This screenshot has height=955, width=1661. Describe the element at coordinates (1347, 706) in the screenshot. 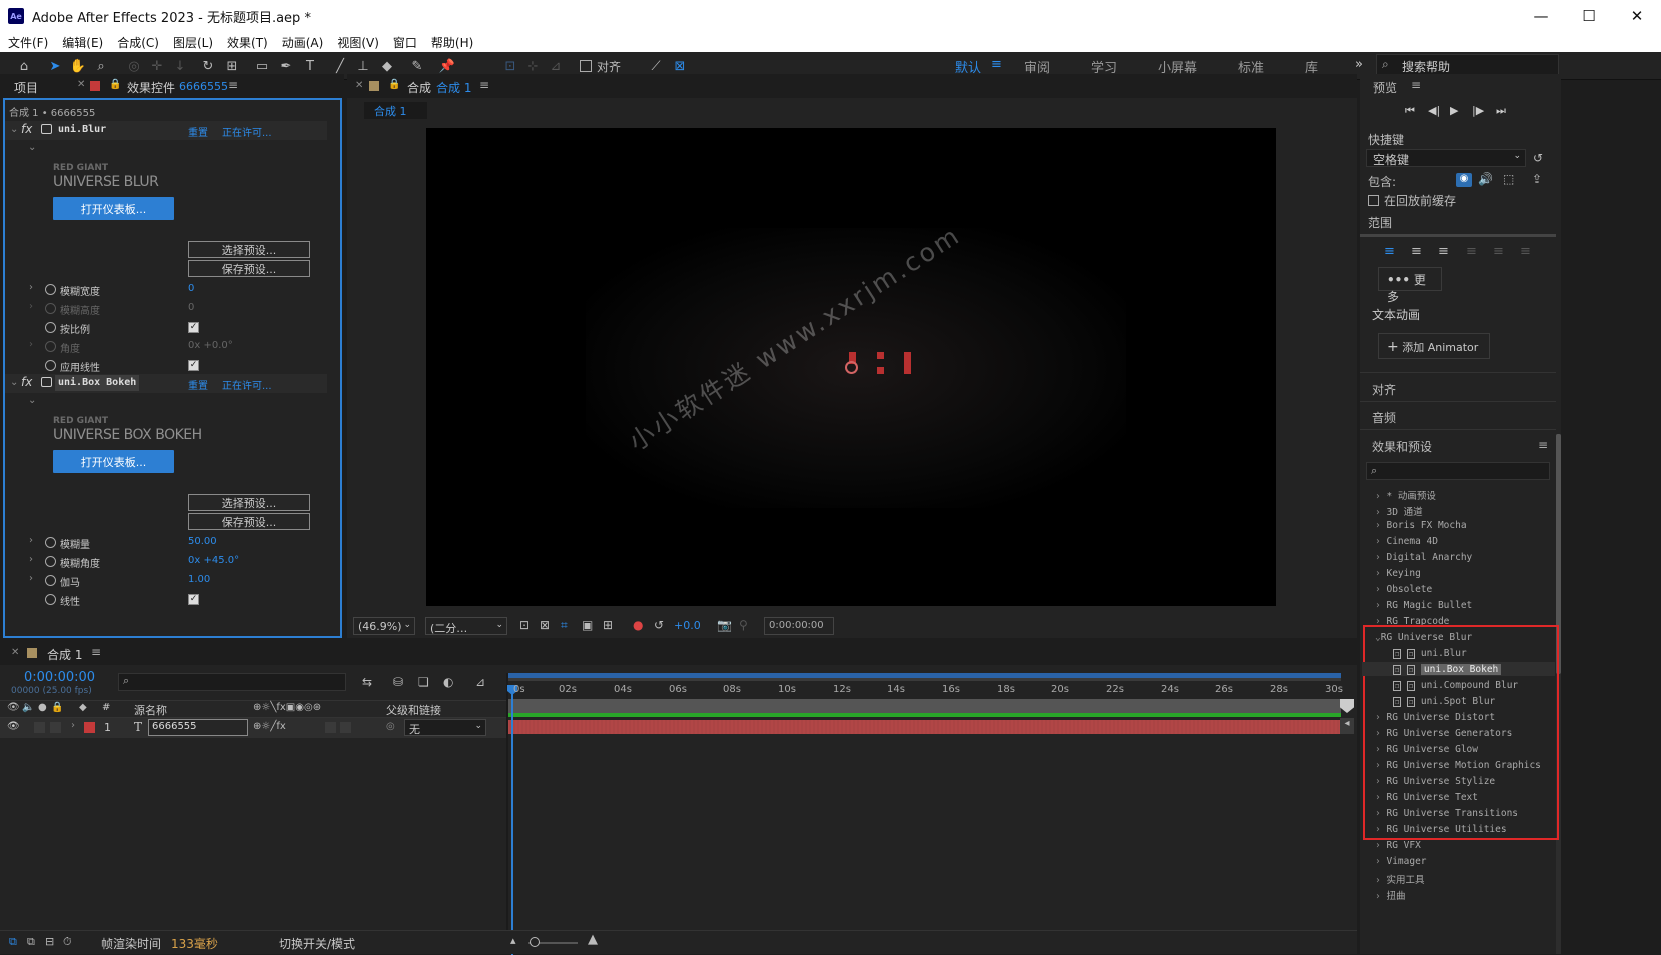

I see `work-area-end-marker` at that location.